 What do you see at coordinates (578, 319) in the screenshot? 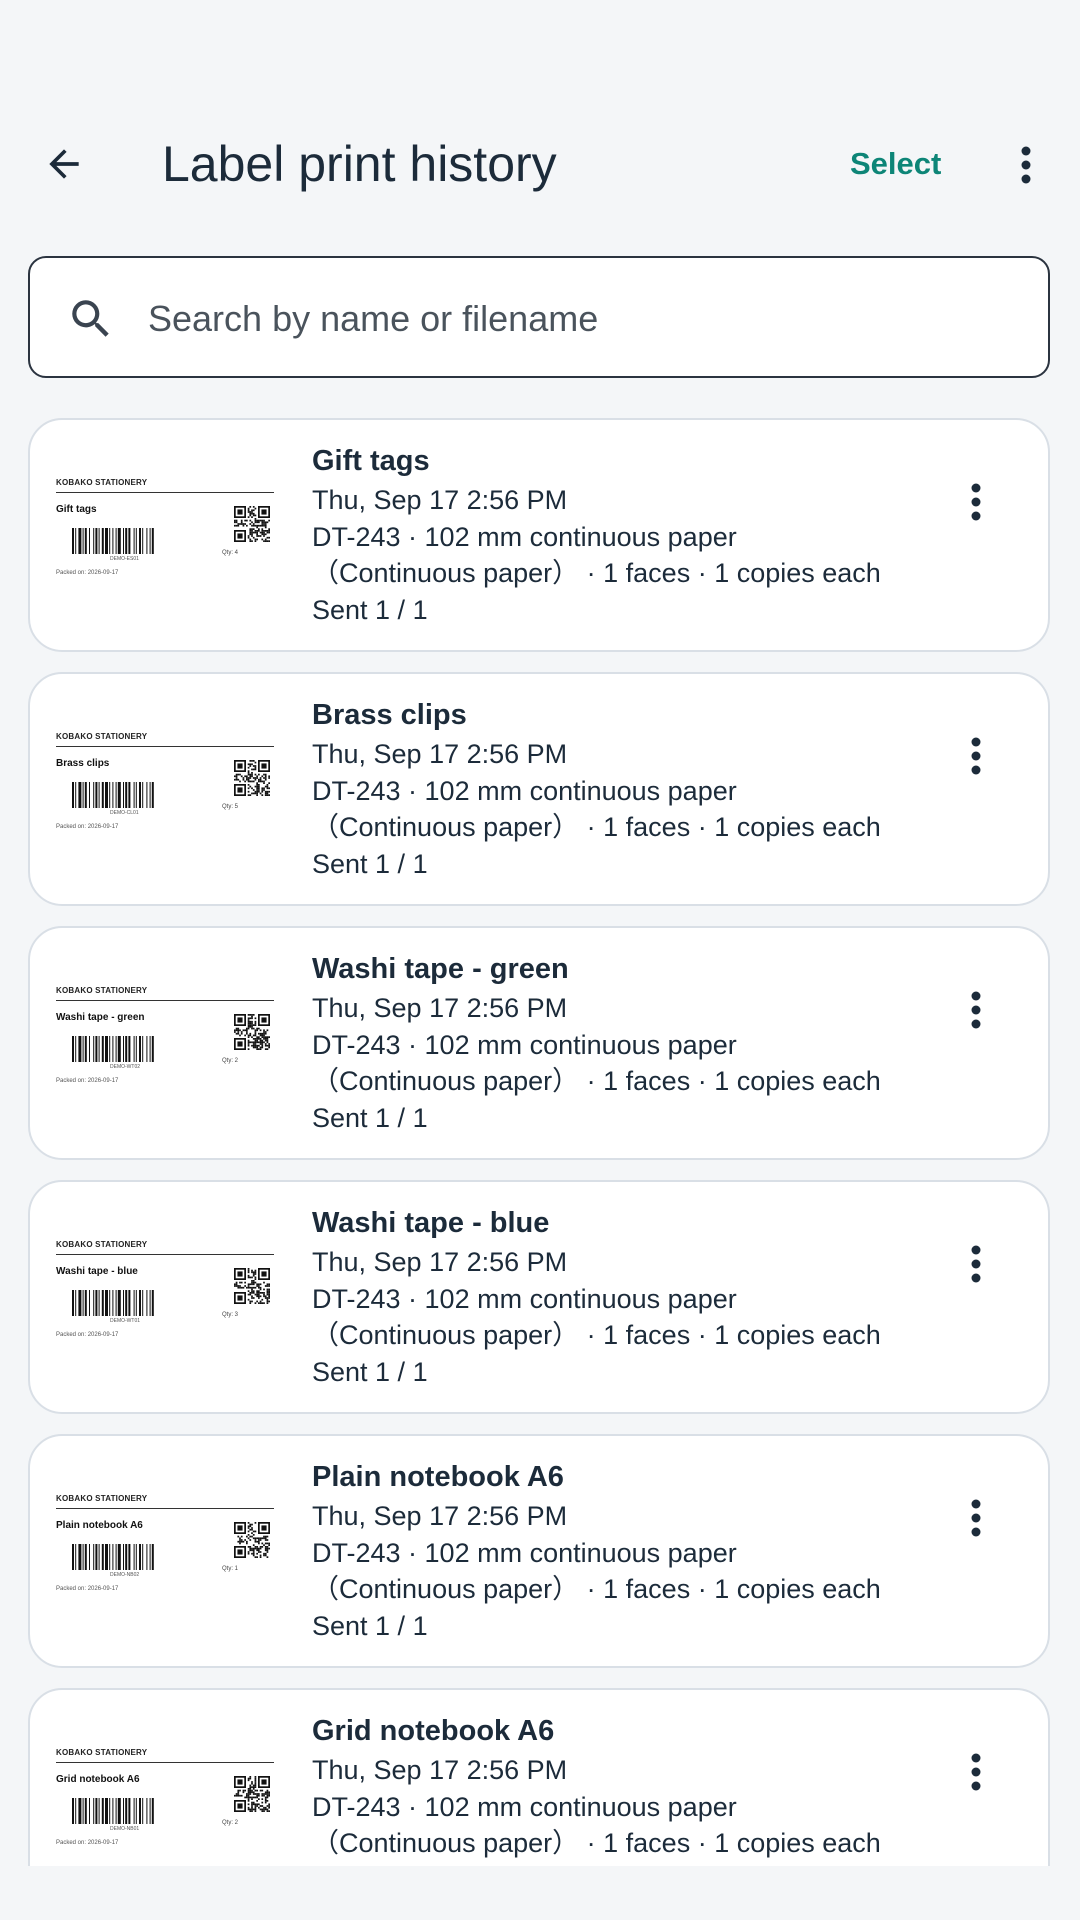
I see `search-input` at bounding box center [578, 319].